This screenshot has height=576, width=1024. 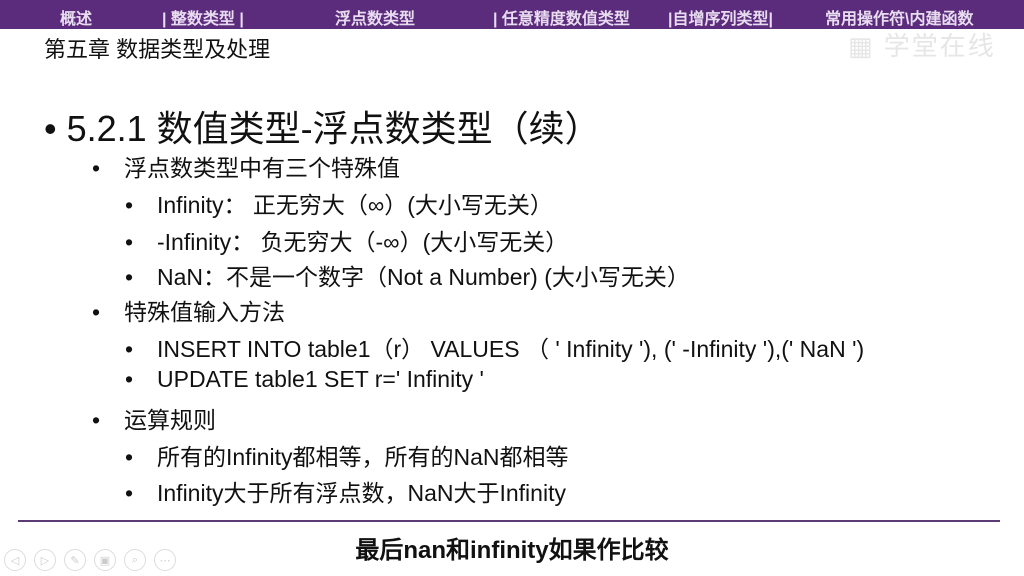 What do you see at coordinates (922, 46) in the screenshot?
I see `watermark-logo: ▦ 学堂在线` at bounding box center [922, 46].